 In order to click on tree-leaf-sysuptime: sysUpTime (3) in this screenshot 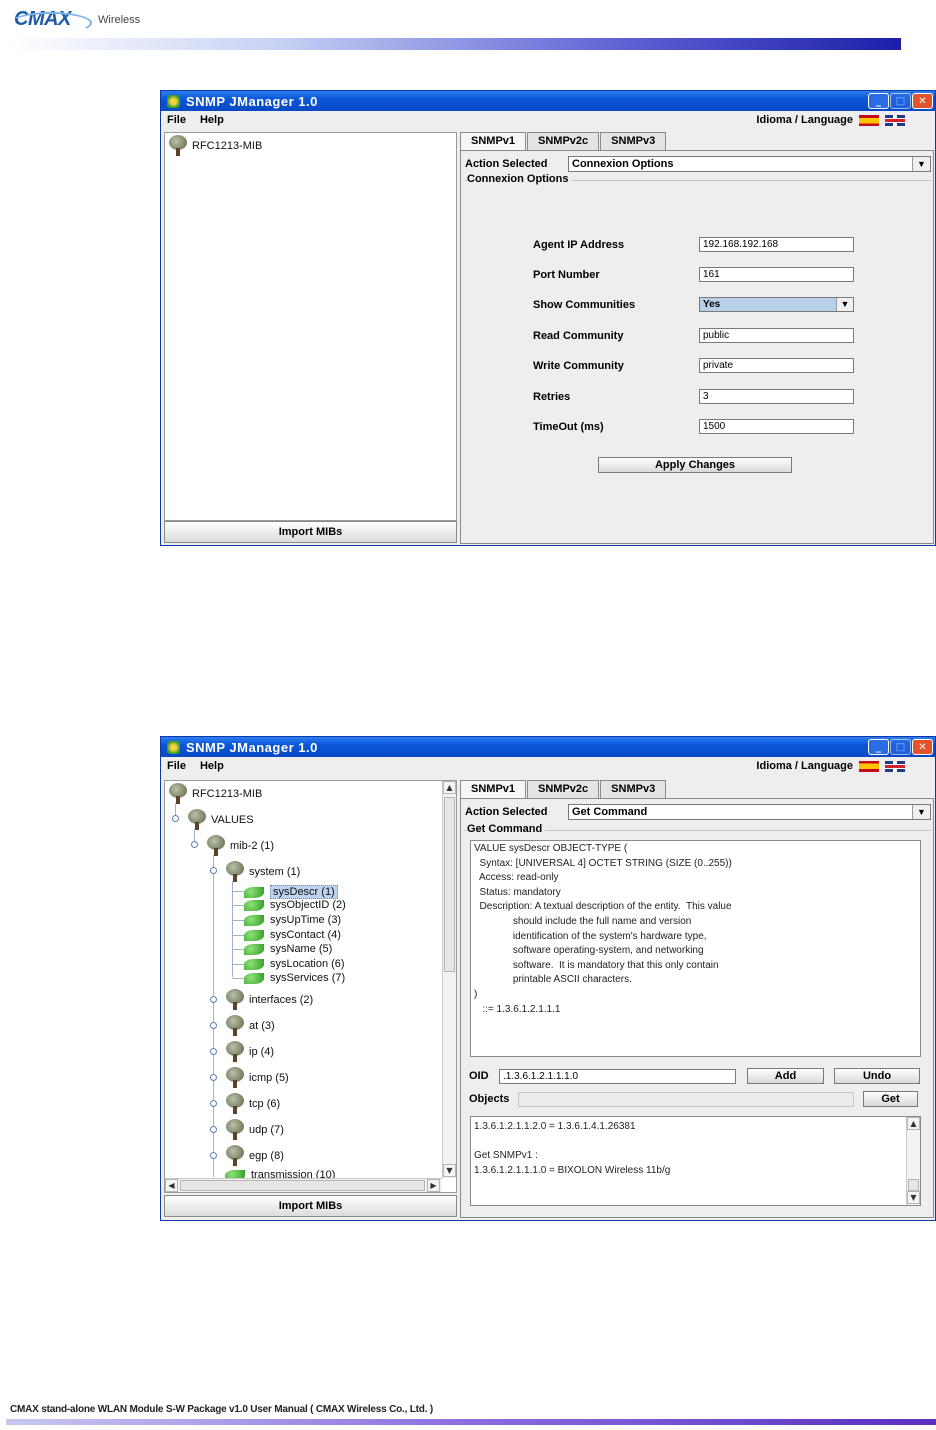, I will do `click(292, 920)`.